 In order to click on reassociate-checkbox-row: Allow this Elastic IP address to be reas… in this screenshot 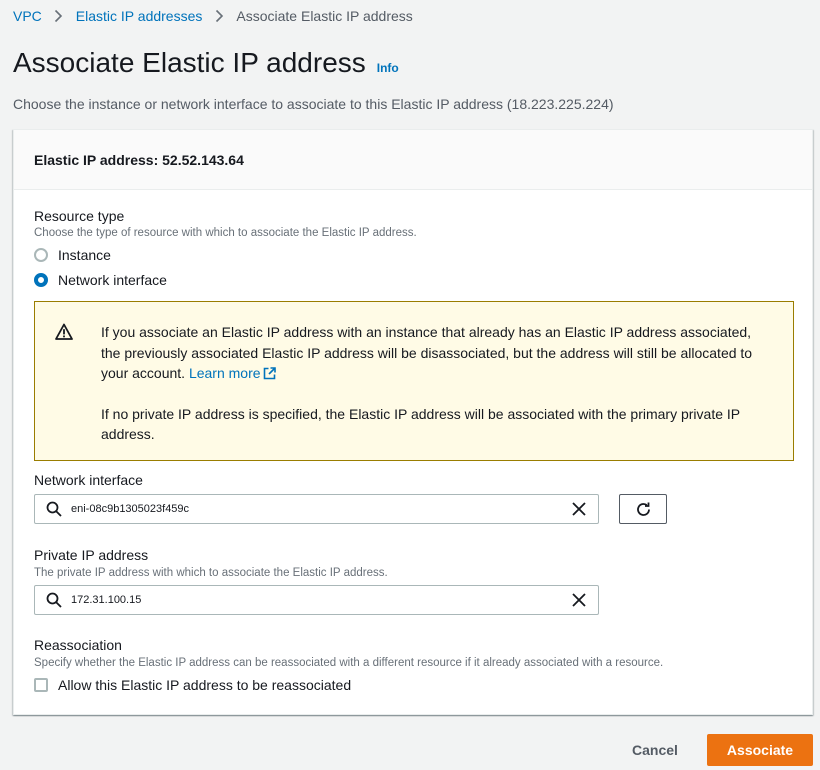, I will do `click(192, 685)`.